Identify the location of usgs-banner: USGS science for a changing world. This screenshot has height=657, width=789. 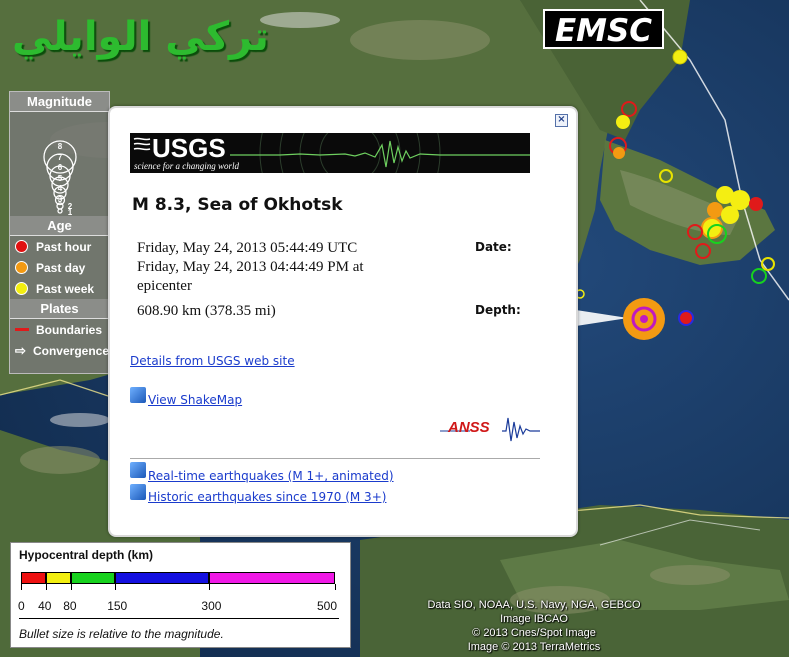
(330, 153).